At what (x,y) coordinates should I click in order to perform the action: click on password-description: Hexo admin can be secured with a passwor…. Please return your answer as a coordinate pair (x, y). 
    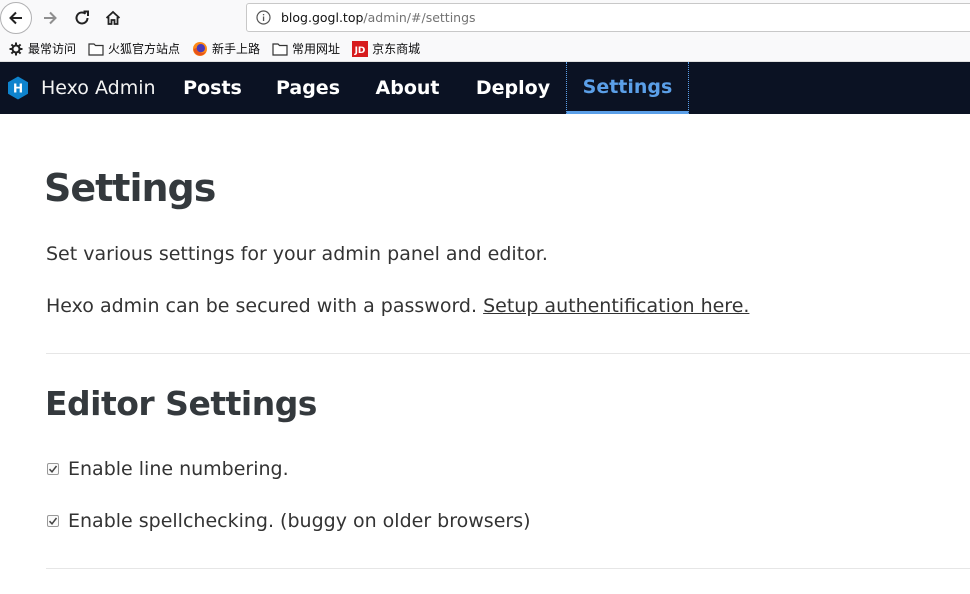
    Looking at the image, I should click on (262, 306).